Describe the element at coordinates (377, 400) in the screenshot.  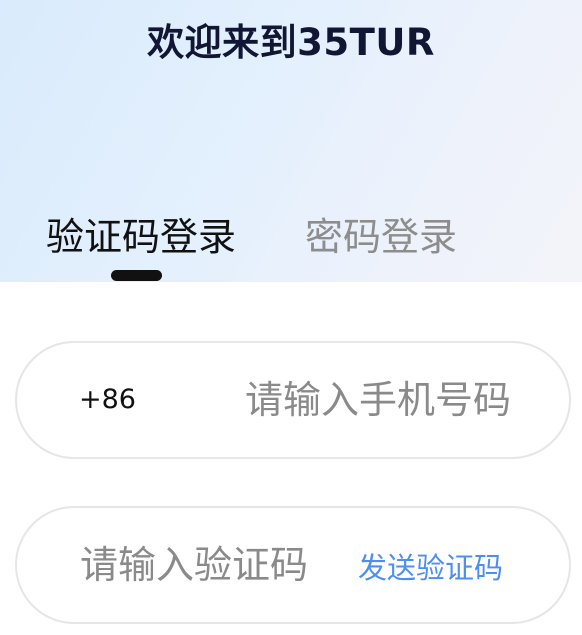
I see `phone-input` at that location.